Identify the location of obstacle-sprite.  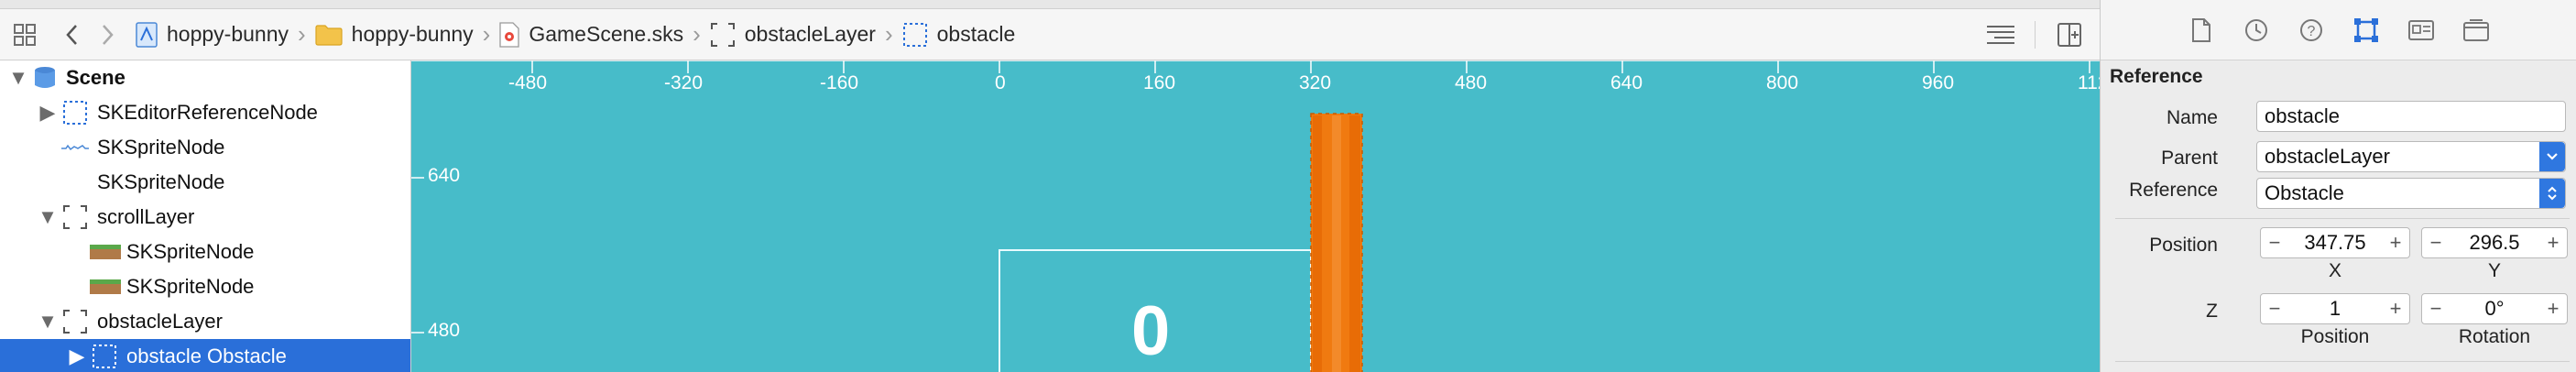
(1337, 242).